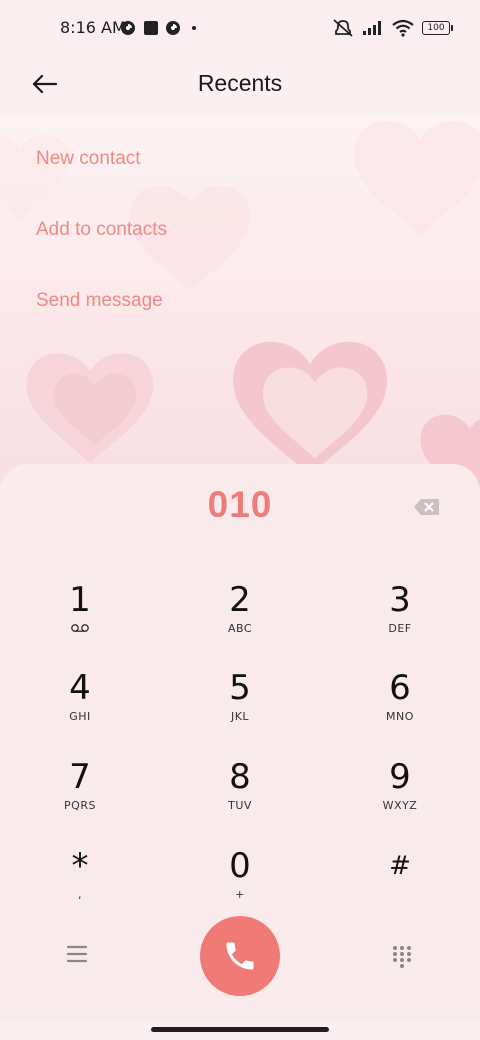 The image size is (480, 1040). What do you see at coordinates (240, 83) in the screenshot?
I see `page-title: Recents` at bounding box center [240, 83].